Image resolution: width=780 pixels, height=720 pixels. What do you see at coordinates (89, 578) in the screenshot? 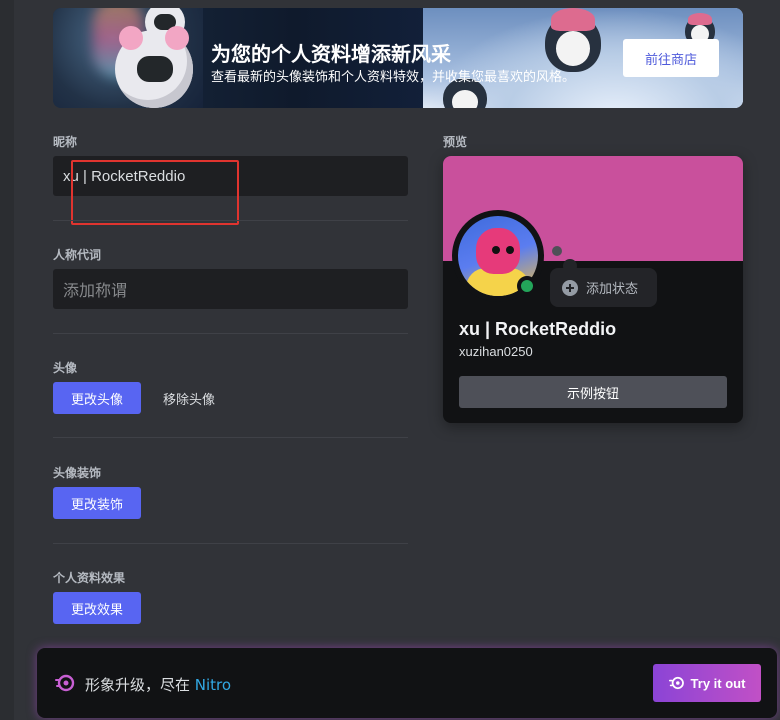
I see `profile-effect-label: 个人资料效果` at bounding box center [89, 578].